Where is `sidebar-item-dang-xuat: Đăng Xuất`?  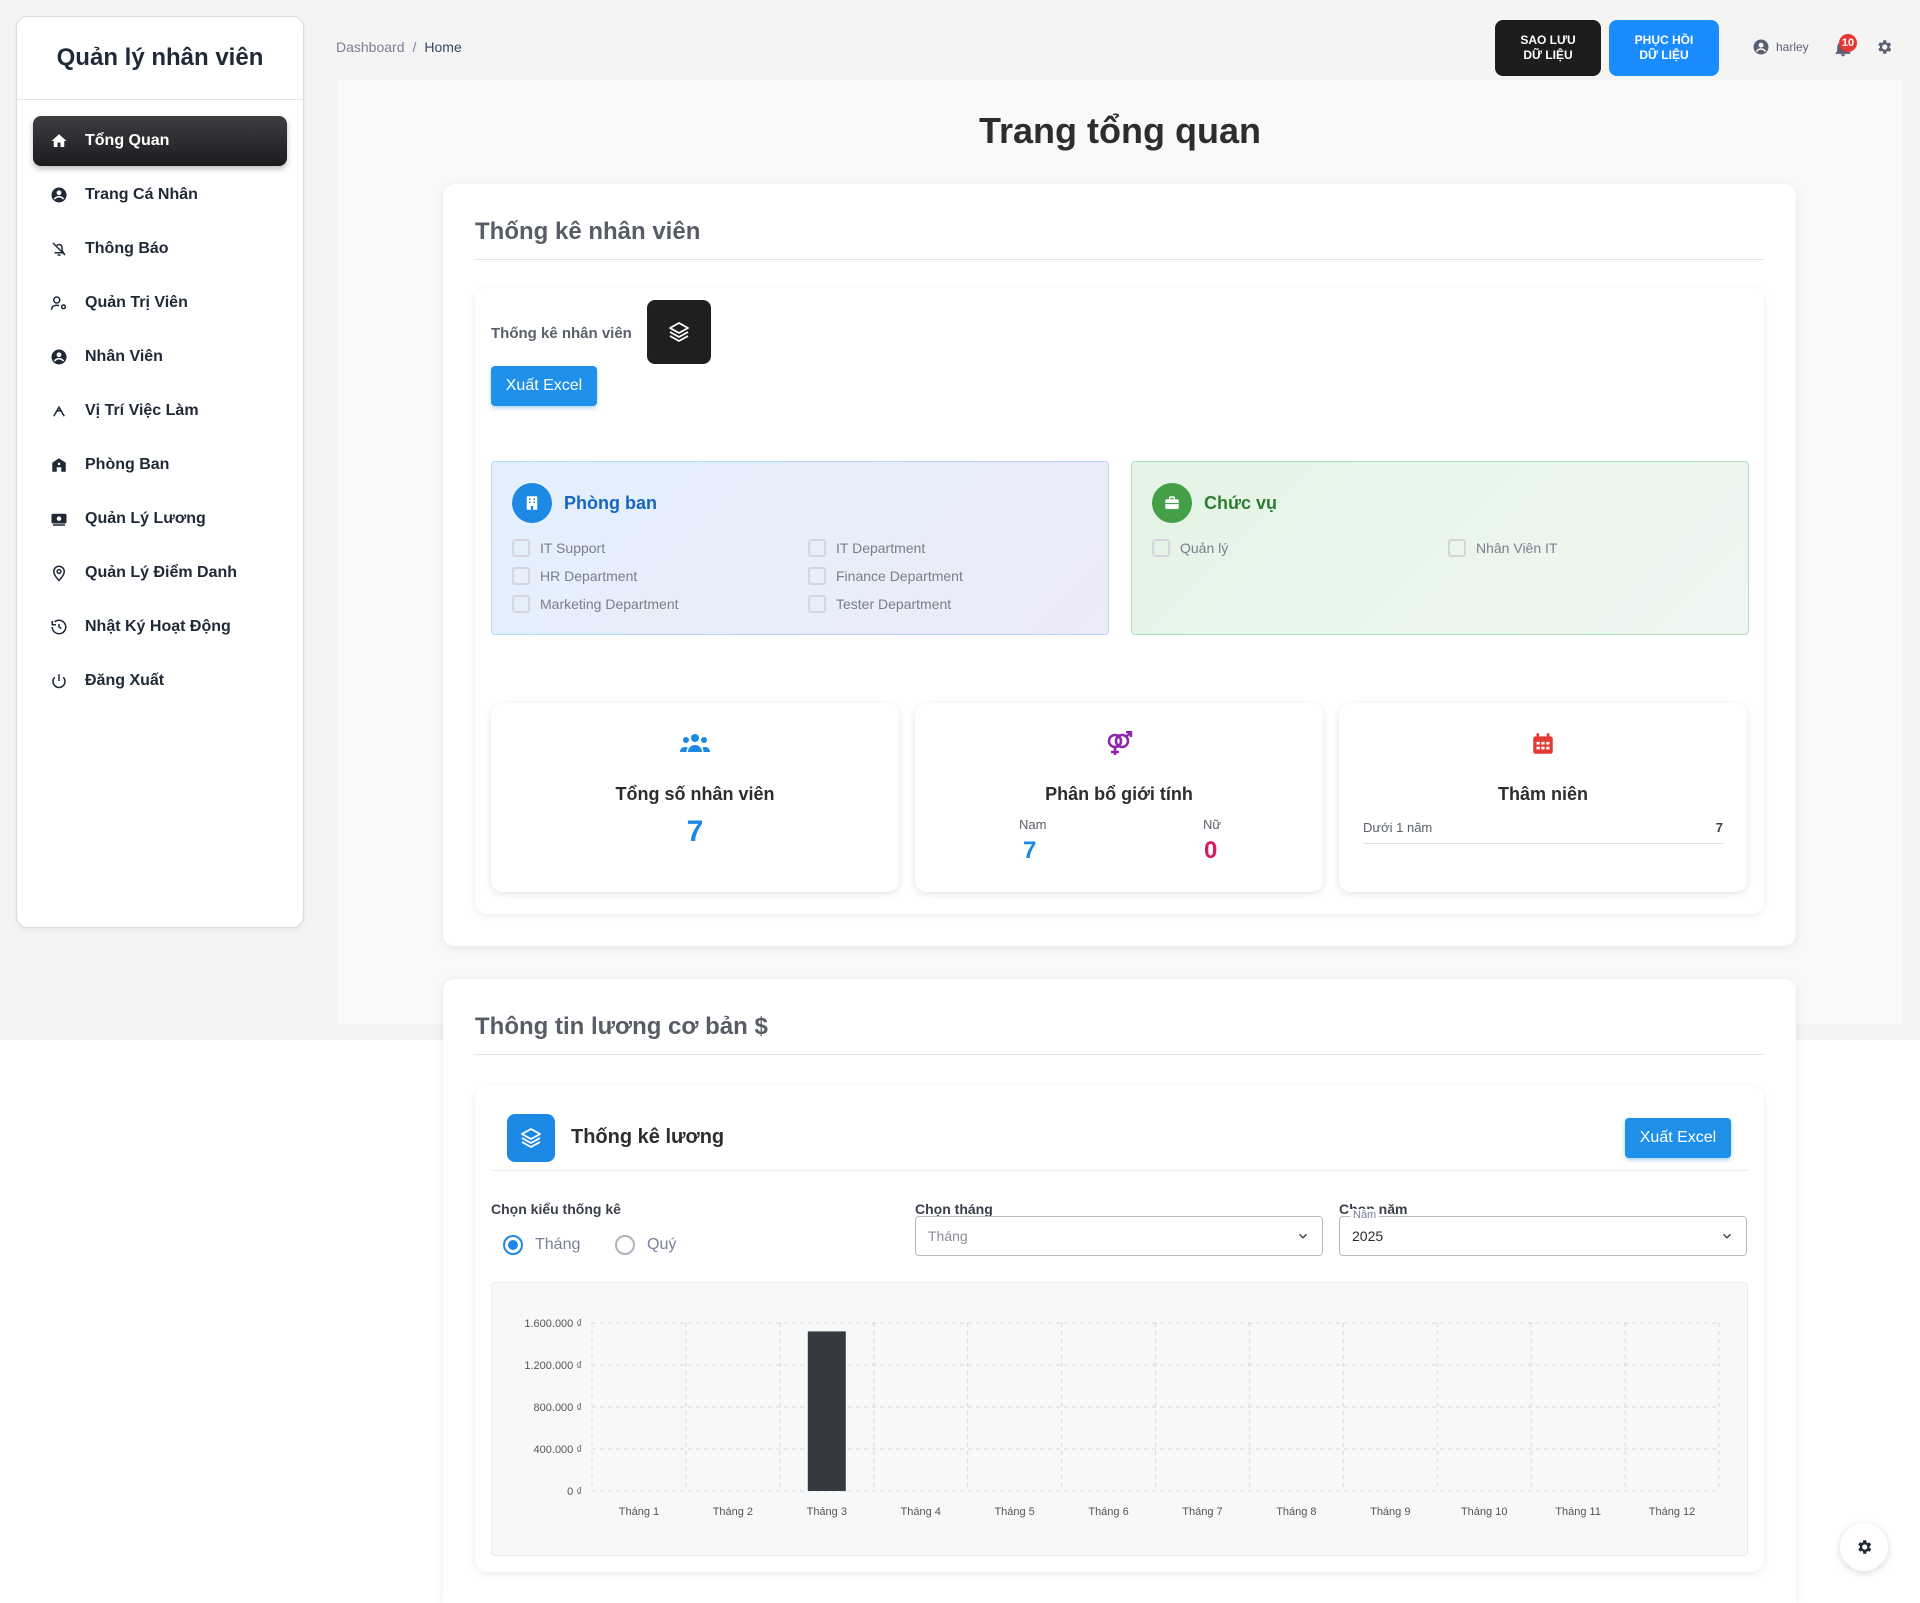 sidebar-item-dang-xuat: Đăng Xuất is located at coordinates (160, 681).